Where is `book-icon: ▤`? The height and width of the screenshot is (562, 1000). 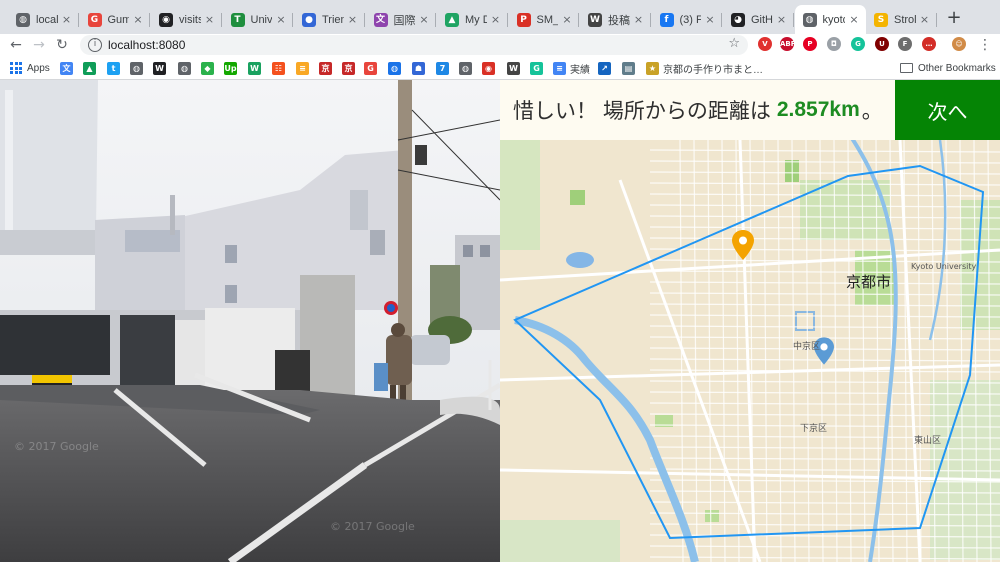
book-icon: ▤ is located at coordinates (628, 68).